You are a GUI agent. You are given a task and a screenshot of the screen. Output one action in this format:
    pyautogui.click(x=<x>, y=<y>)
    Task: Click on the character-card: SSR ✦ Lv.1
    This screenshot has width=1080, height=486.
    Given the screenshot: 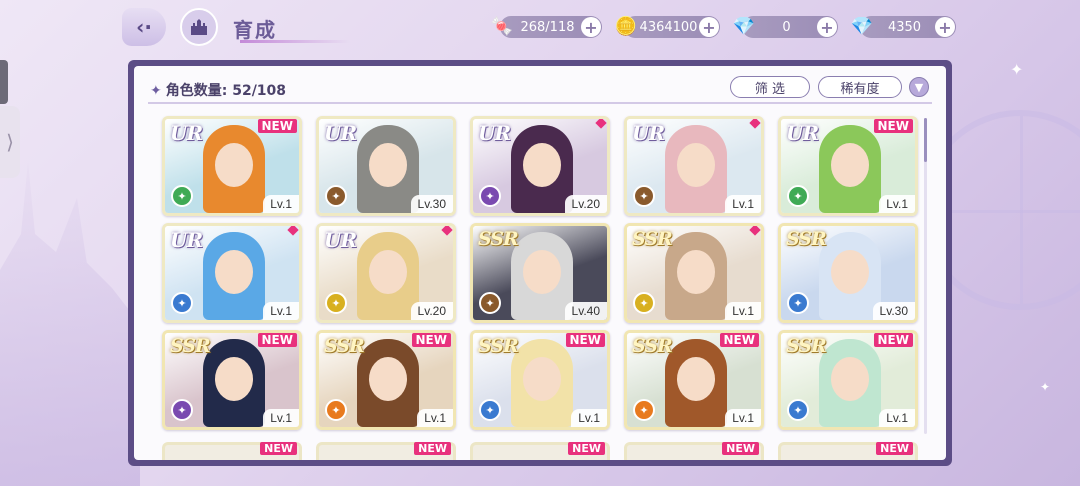 What is the action you would take?
    pyautogui.click(x=694, y=273)
    